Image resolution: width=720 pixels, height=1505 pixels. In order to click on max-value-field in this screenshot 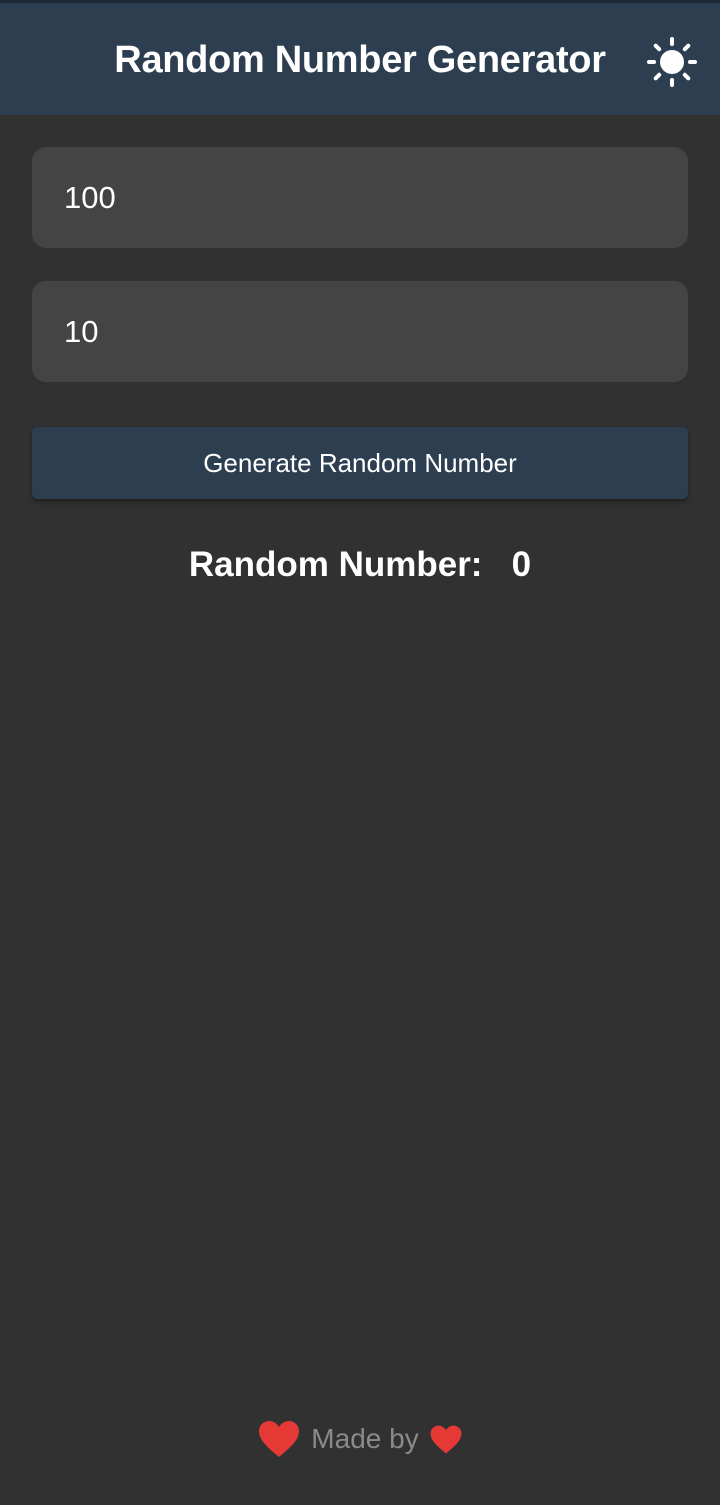, I will do `click(360, 197)`.